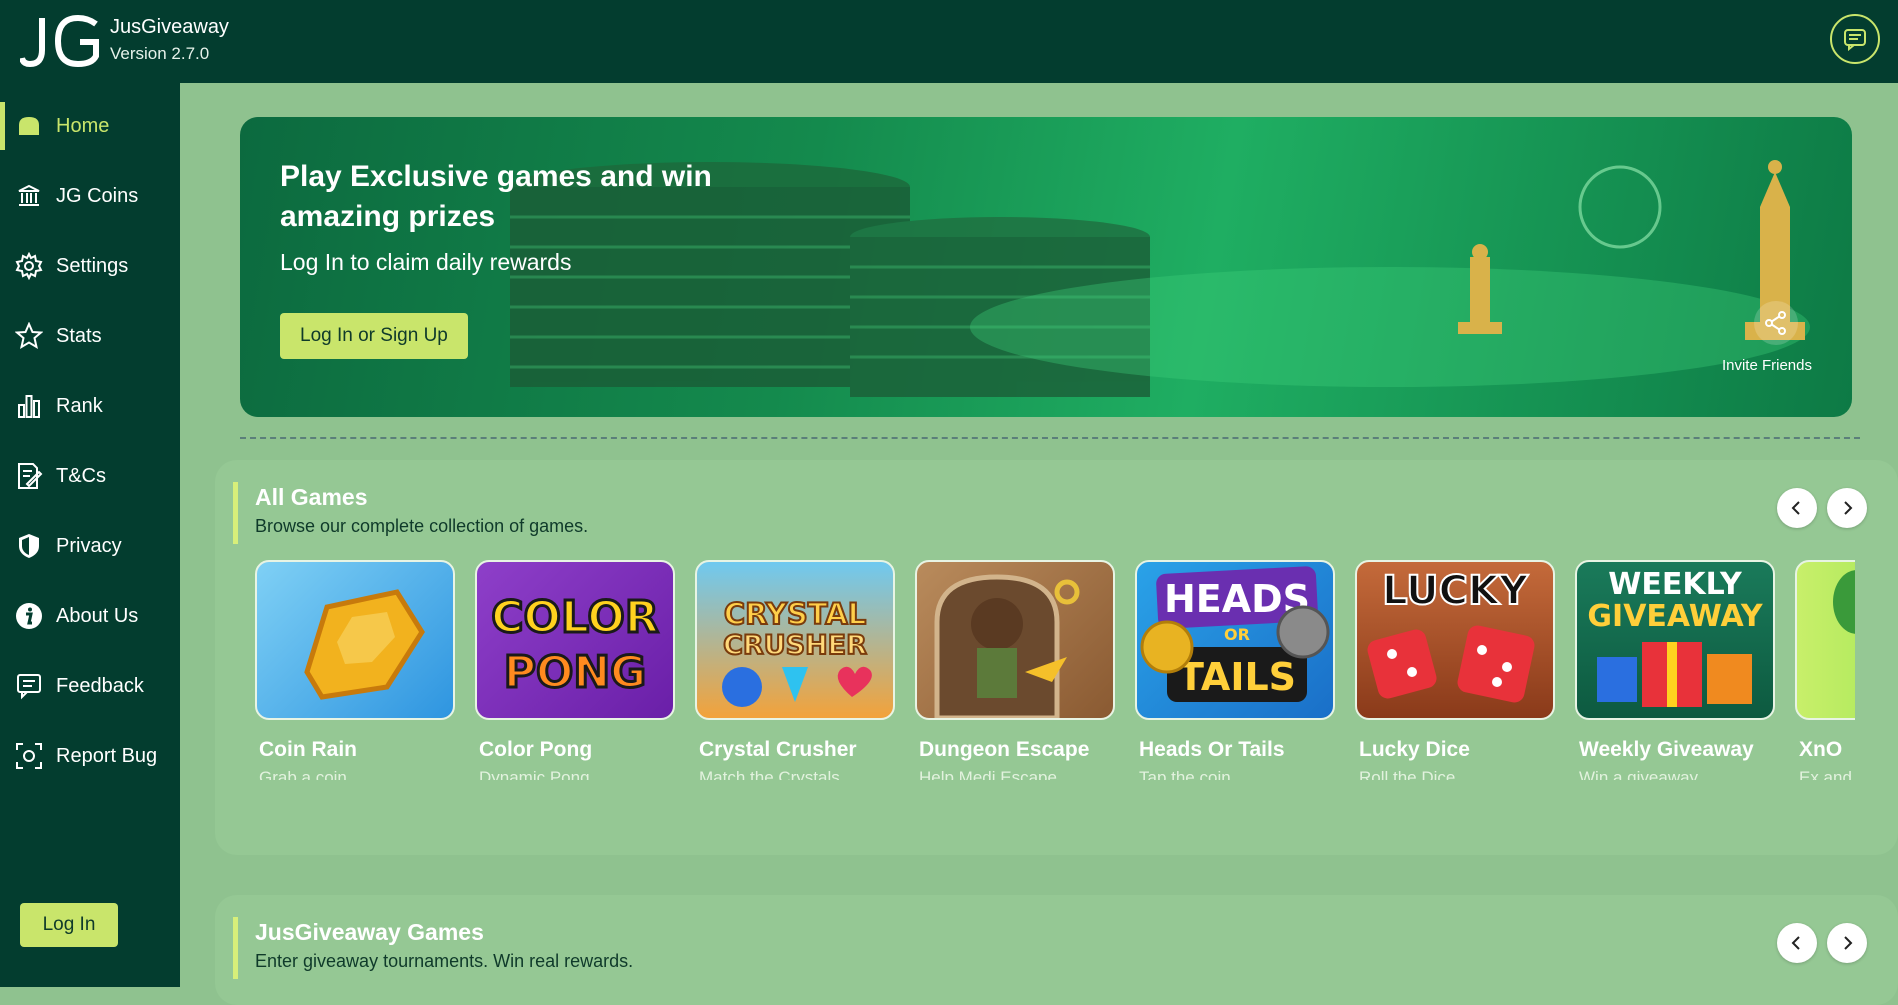  Describe the element at coordinates (29, 266) in the screenshot. I see `gear-icon` at that location.